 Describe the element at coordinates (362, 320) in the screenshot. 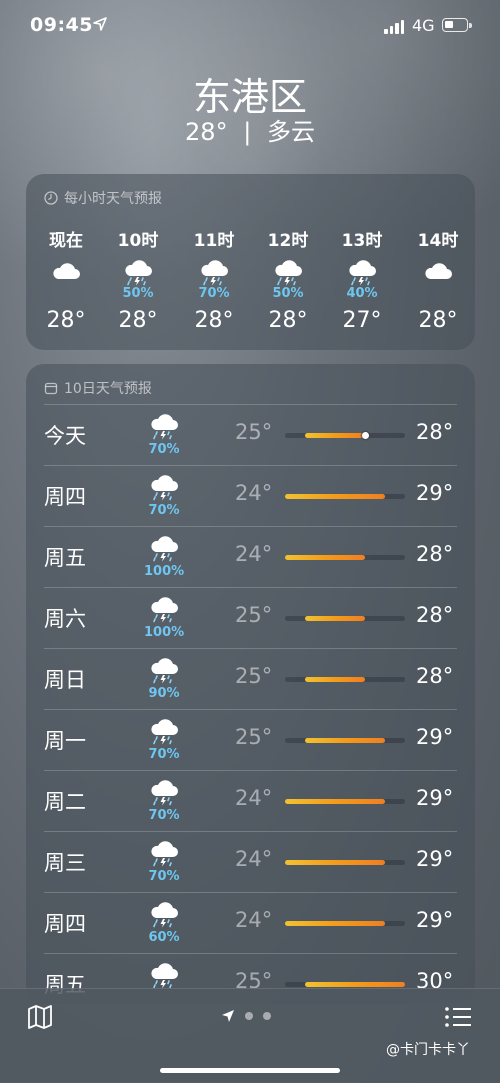

I see `hour-temp: 27°` at that location.